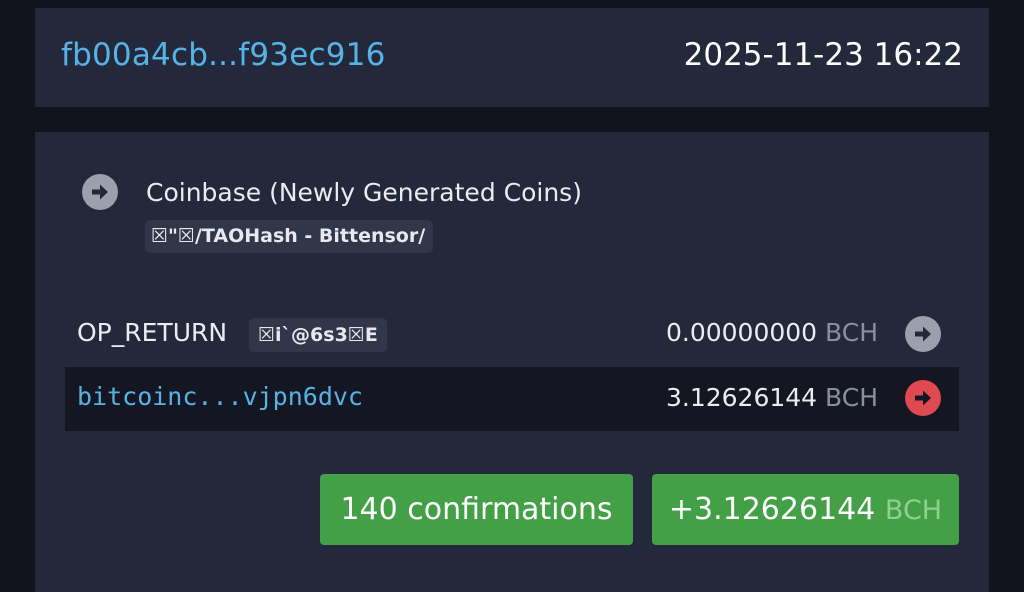  I want to click on total-amount-button: +3.12626144 BCH, so click(805, 509).